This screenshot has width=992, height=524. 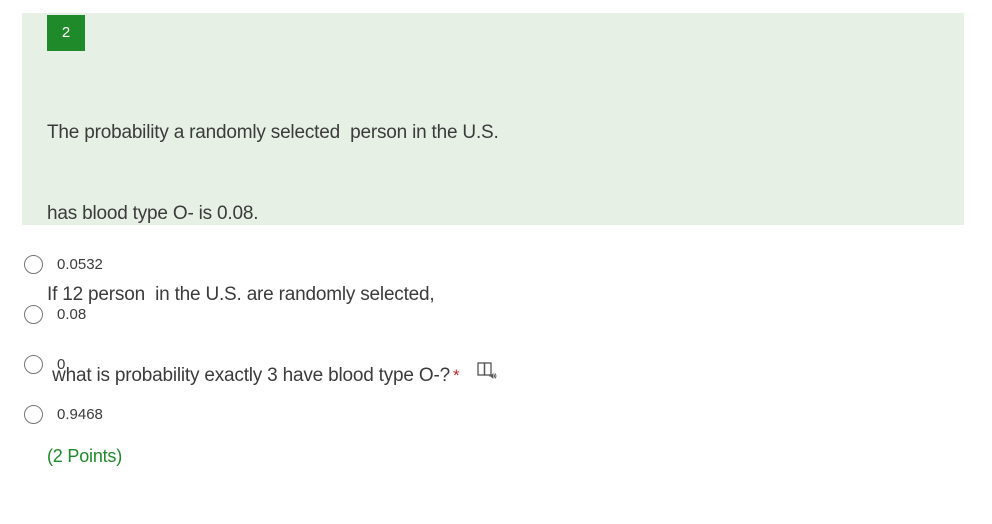 I want to click on option-label: 0, so click(x=61, y=364).